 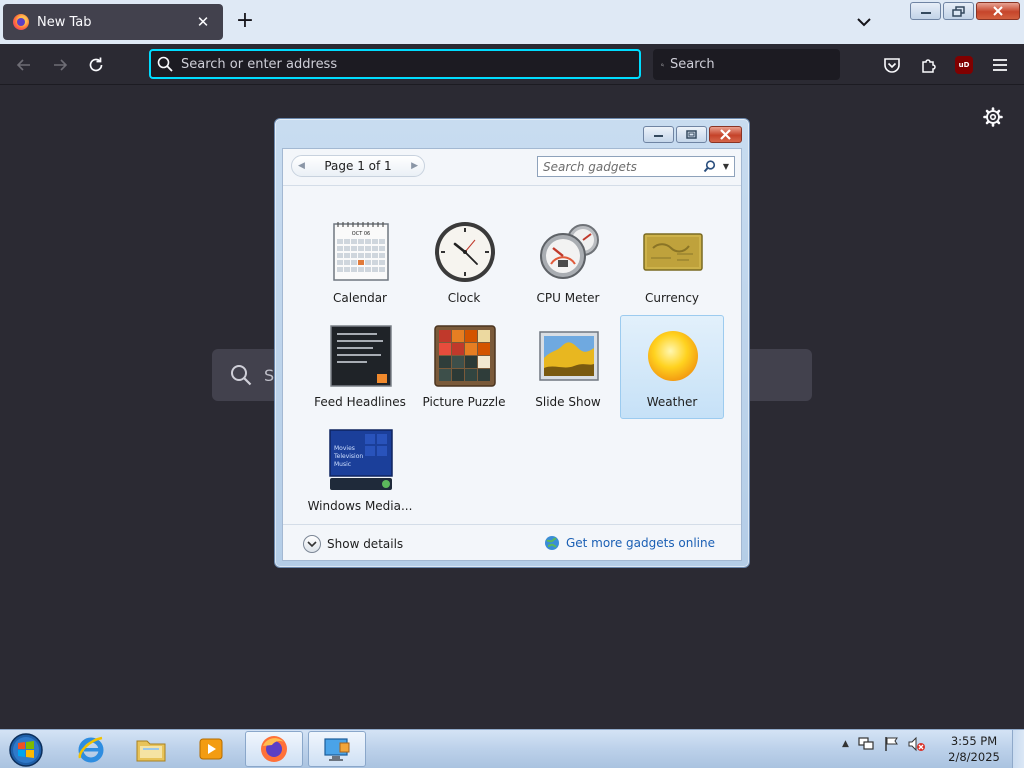 What do you see at coordinates (365, 544) in the screenshot?
I see `show-details-label: Show details` at bounding box center [365, 544].